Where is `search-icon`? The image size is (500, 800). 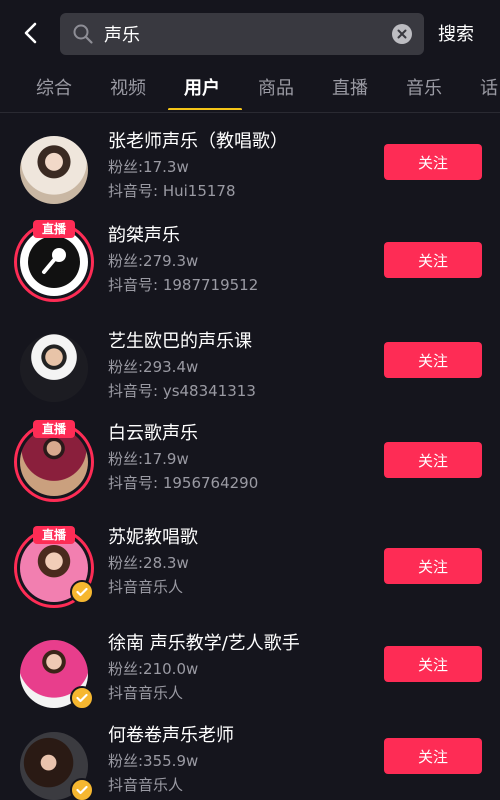
search-icon is located at coordinates (83, 34).